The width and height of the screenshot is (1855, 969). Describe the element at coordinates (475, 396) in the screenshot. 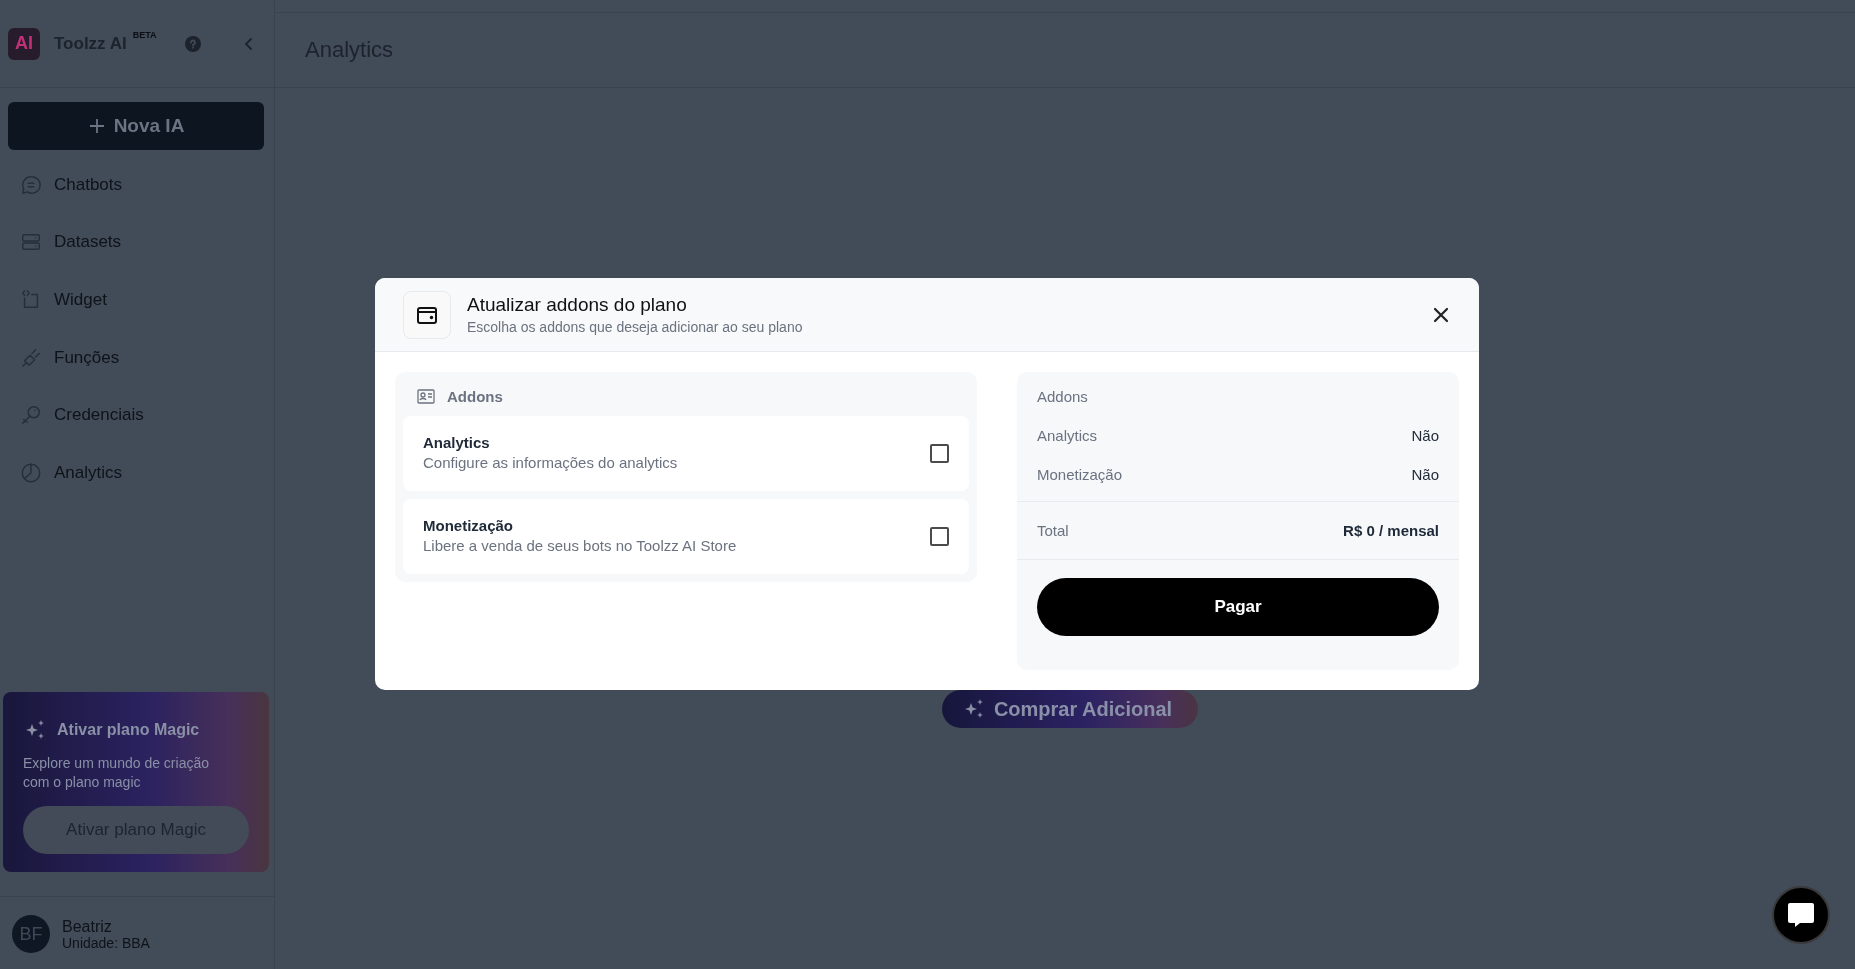

I see `section-label: Addons` at that location.